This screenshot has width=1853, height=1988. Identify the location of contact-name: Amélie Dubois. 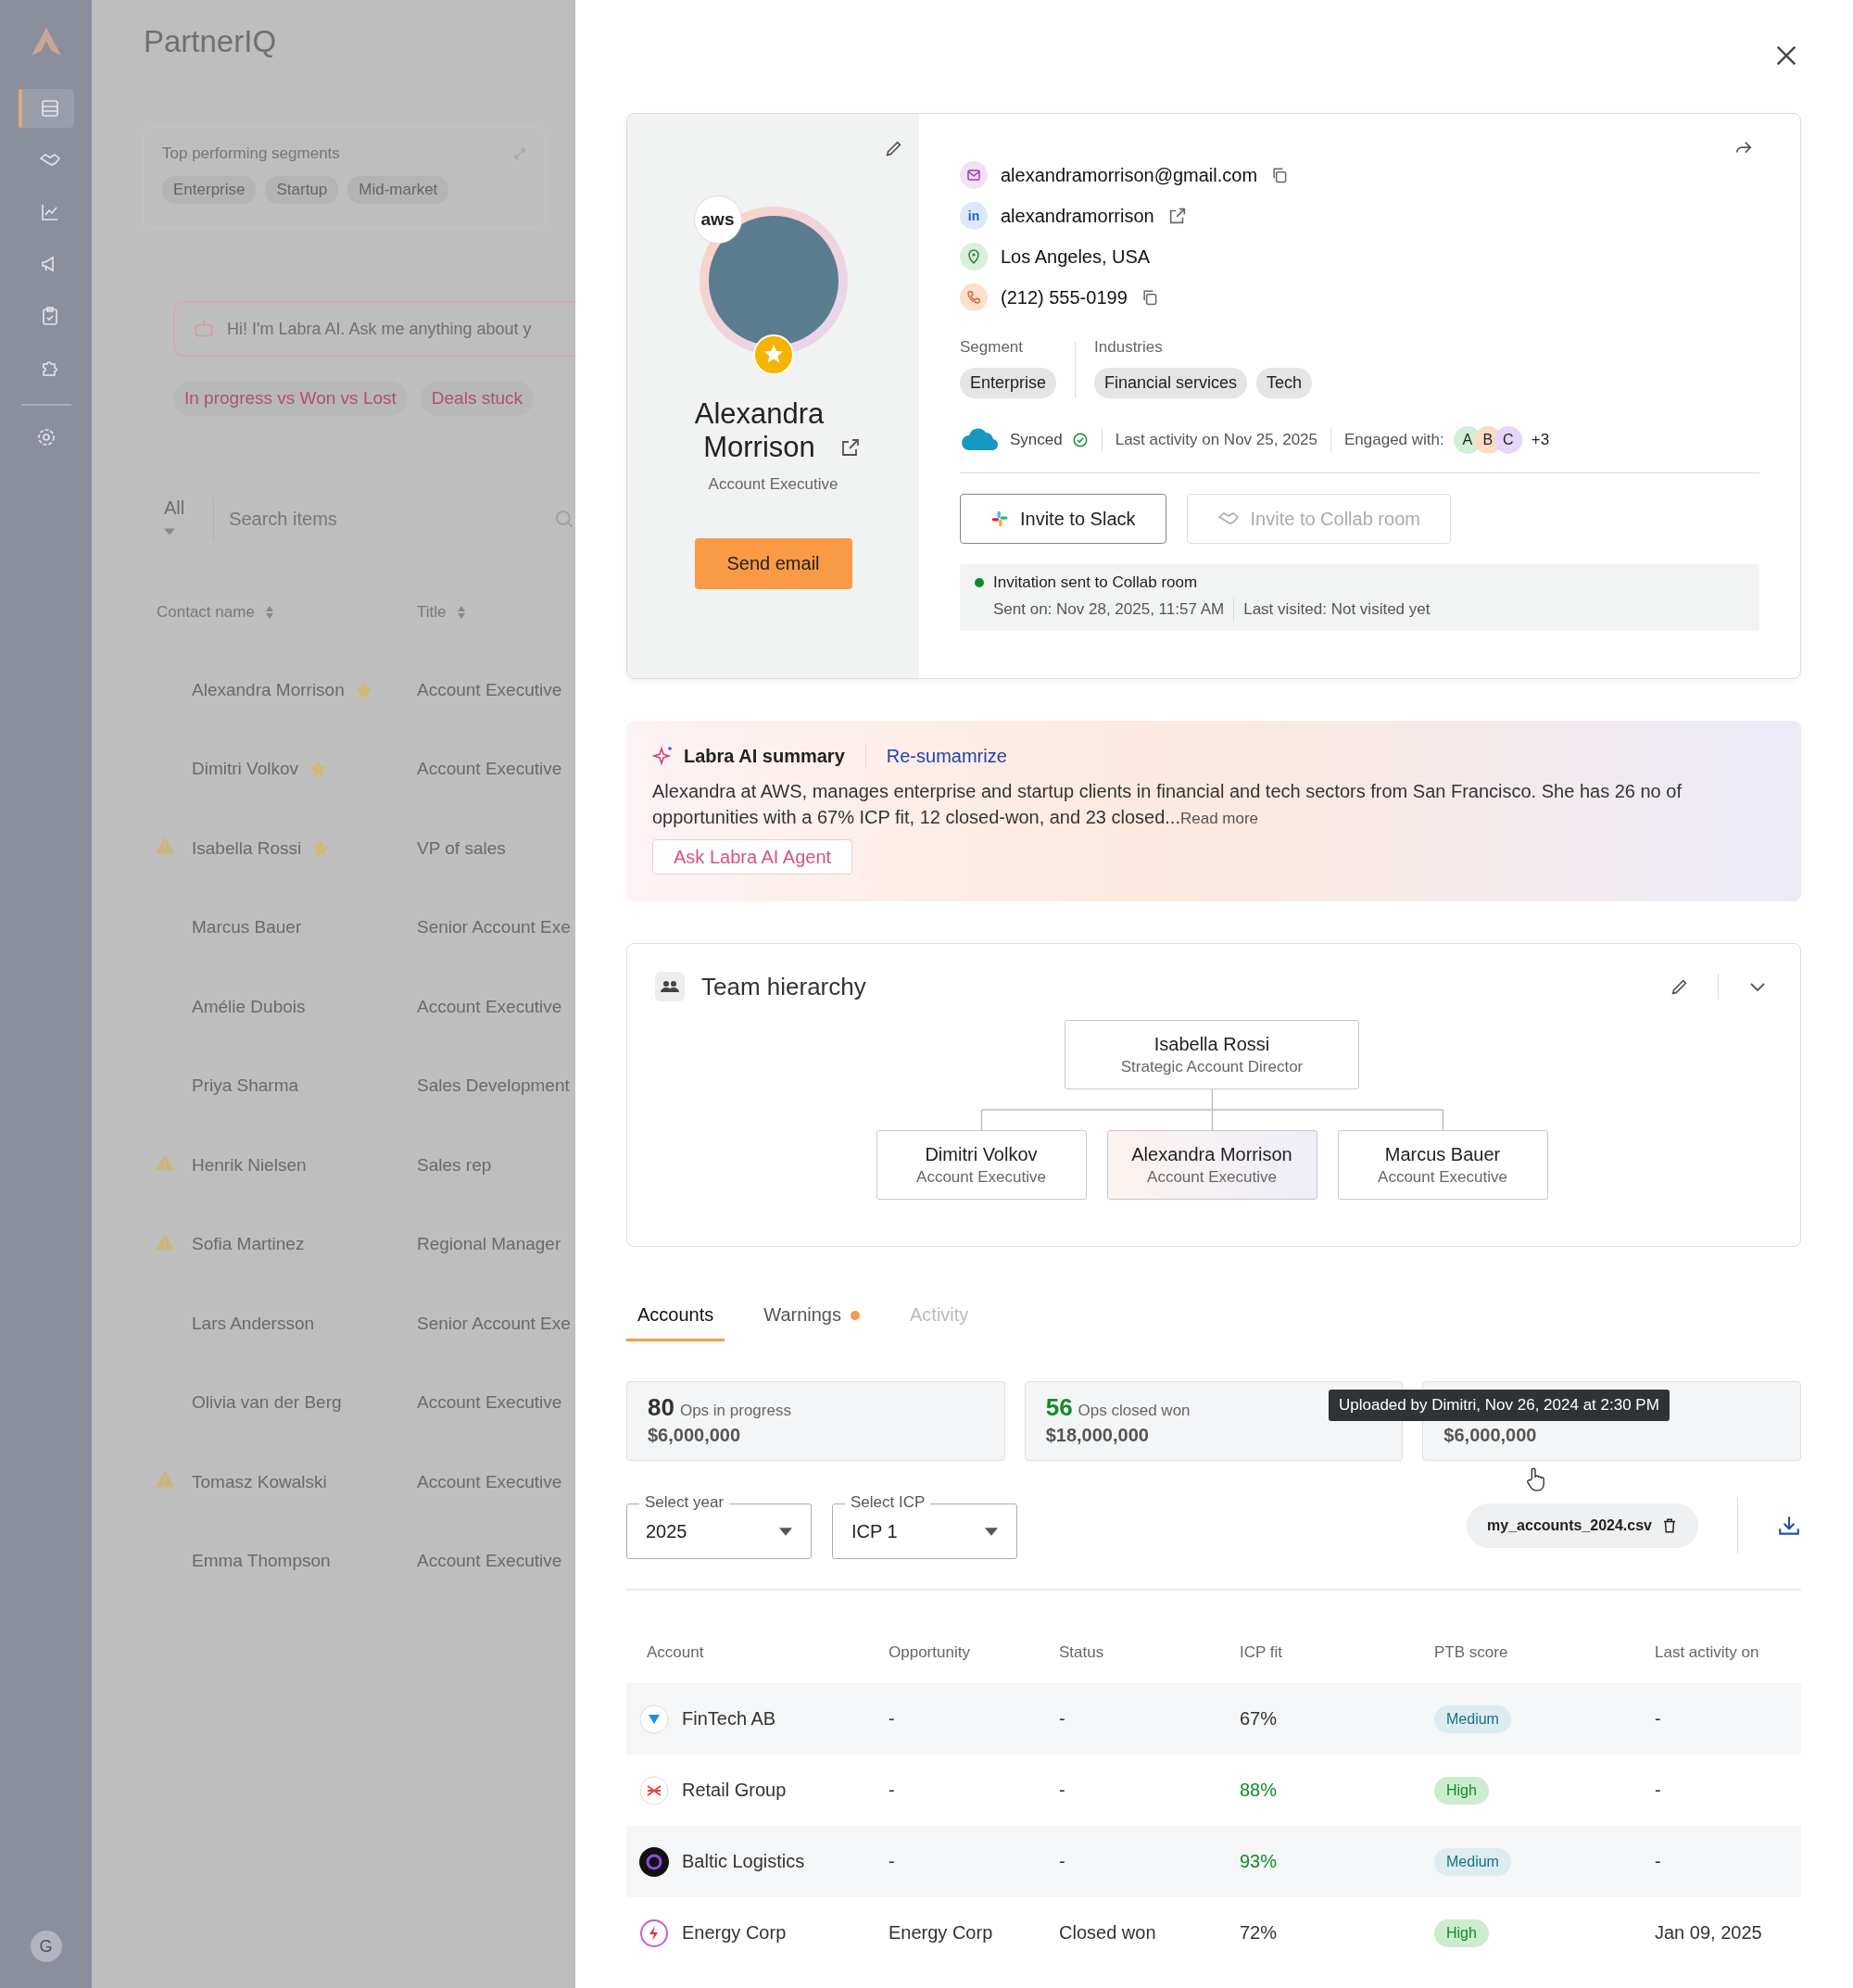
(249, 1006).